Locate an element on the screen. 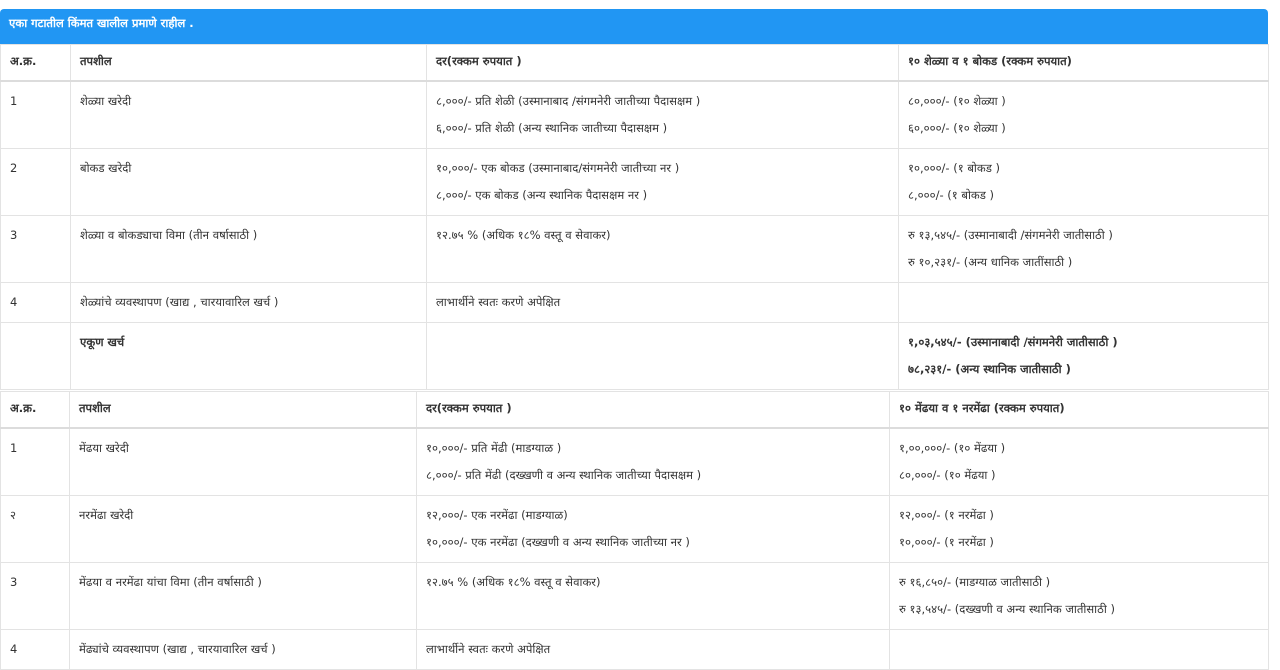 This screenshot has height=670, width=1280. amount-line: ८,०००/- (१ बोकड ) is located at coordinates (951, 195).